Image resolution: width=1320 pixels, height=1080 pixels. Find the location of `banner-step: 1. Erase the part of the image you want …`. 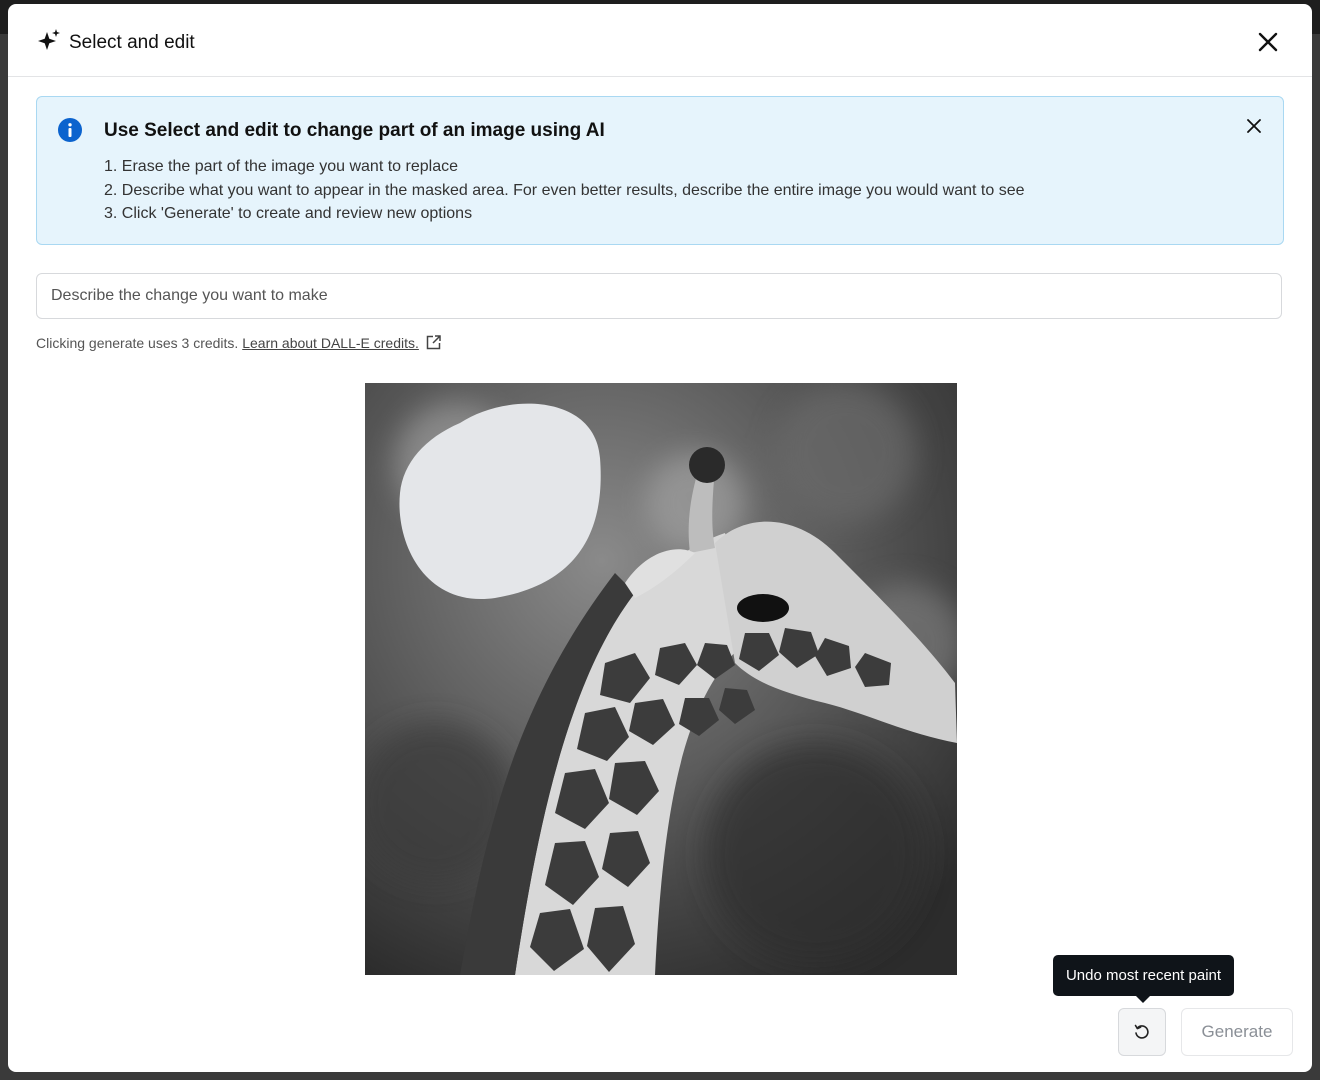

banner-step: 1. Erase the part of the image you want … is located at coordinates (281, 166).